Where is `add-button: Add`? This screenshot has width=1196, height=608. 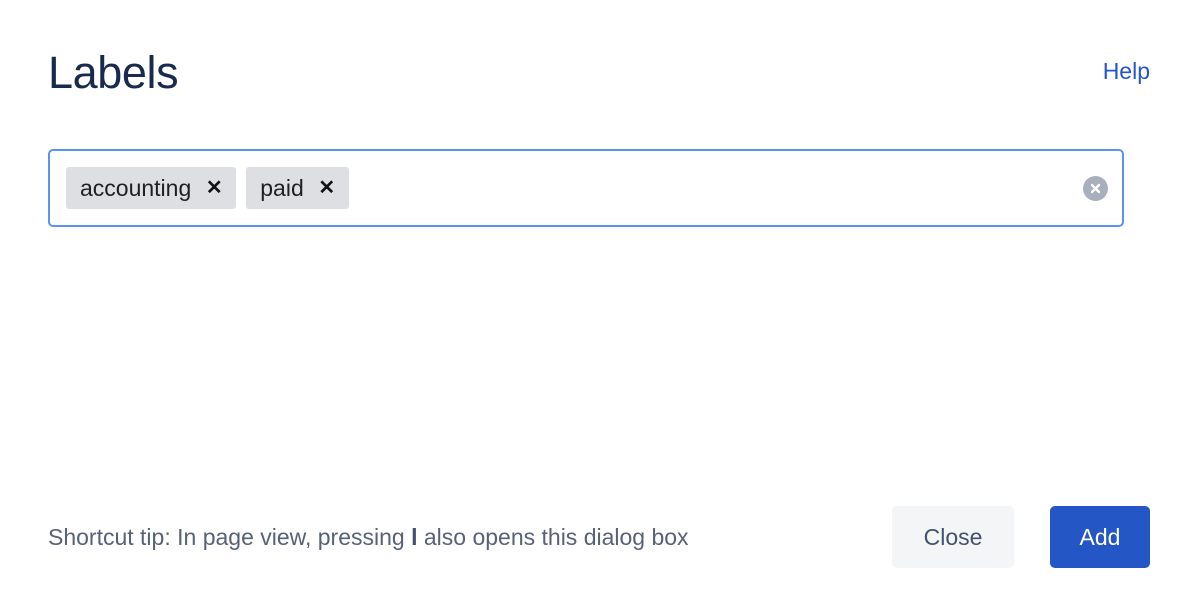 add-button: Add is located at coordinates (1100, 537).